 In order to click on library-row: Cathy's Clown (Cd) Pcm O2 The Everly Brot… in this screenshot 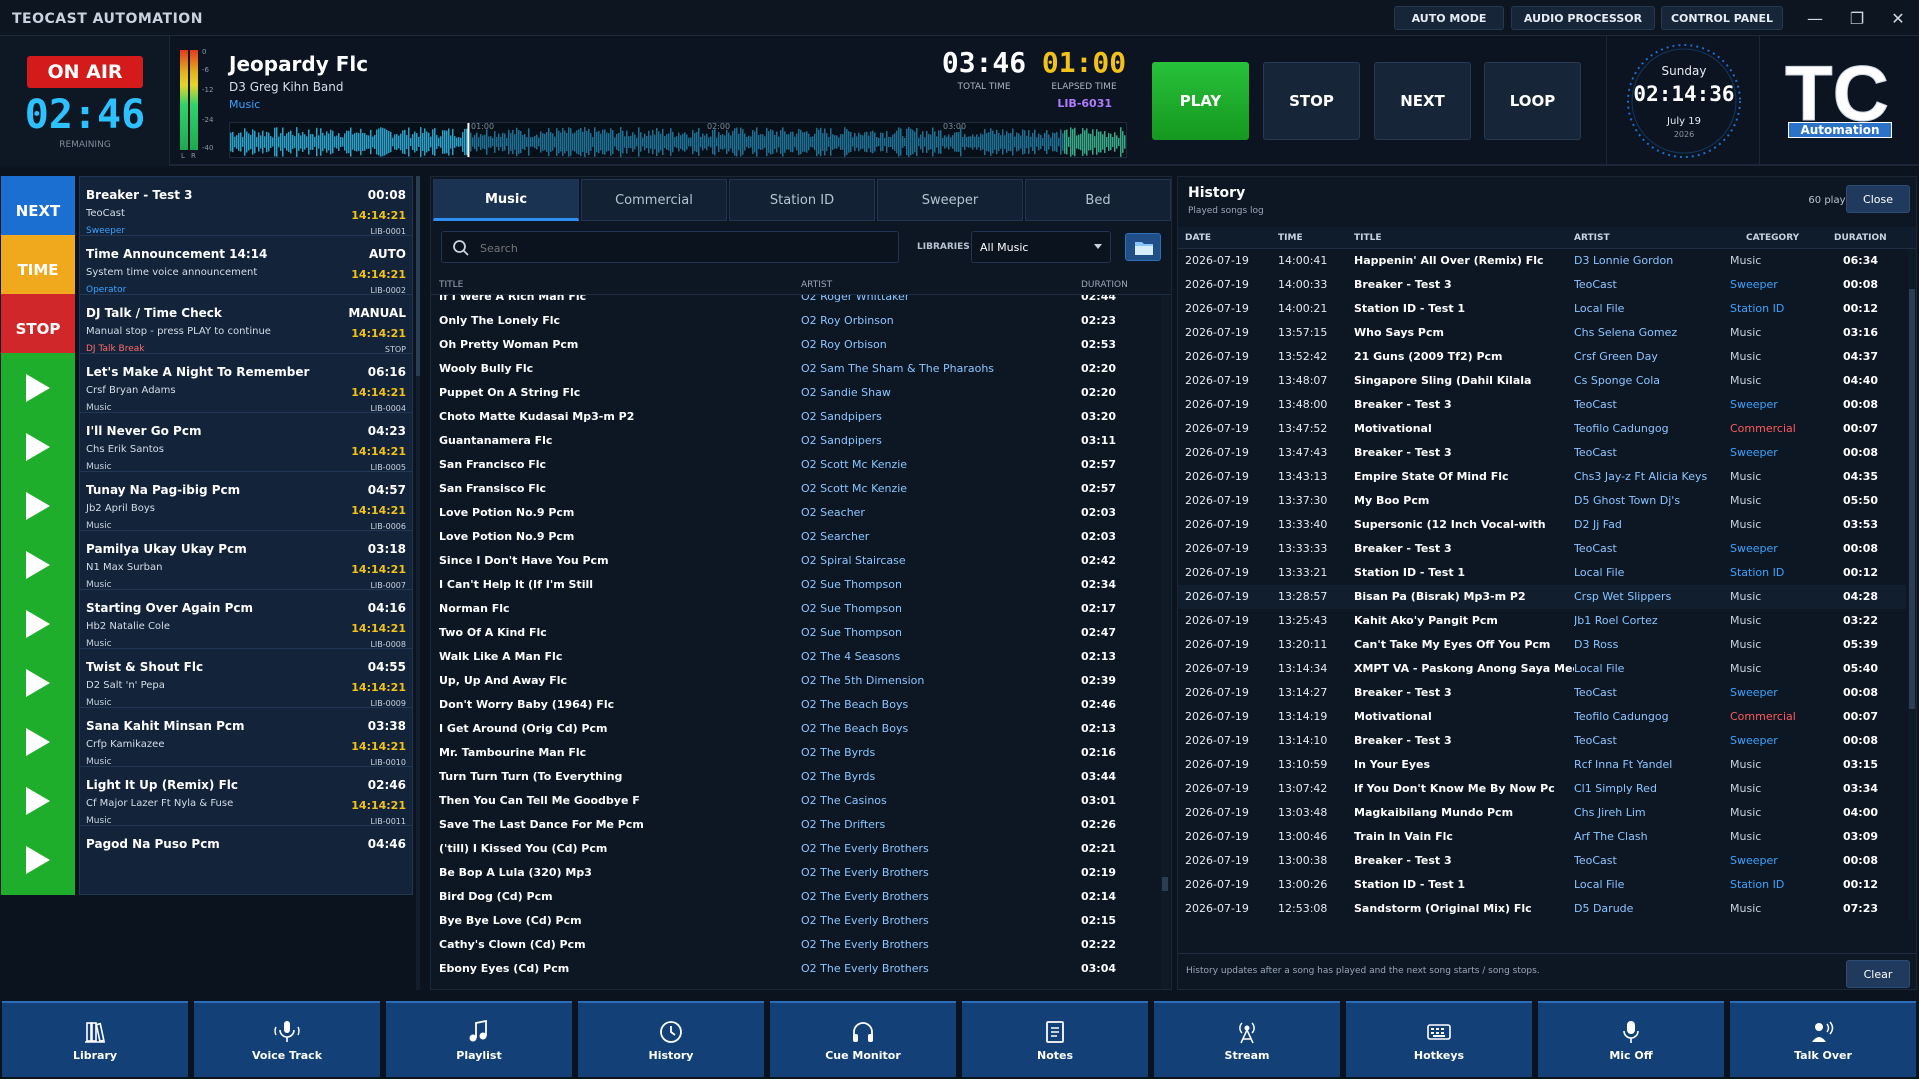, I will do `click(795, 945)`.